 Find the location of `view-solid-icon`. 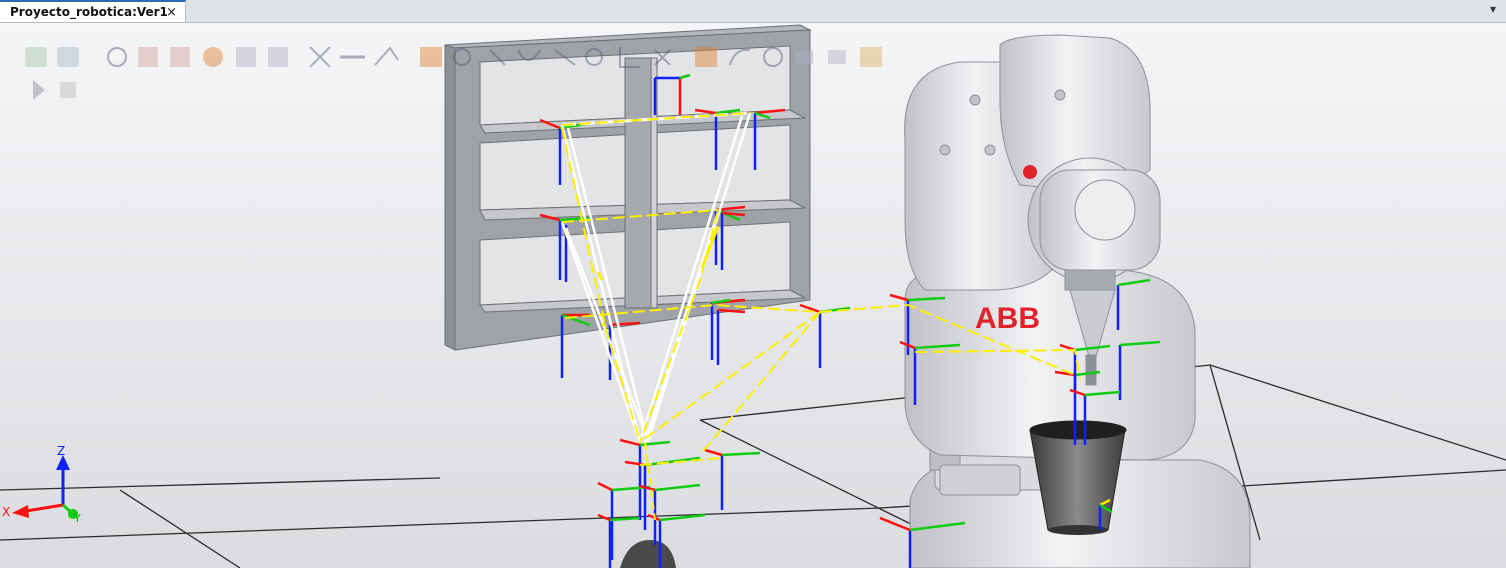

view-solid-icon is located at coordinates (36, 57).